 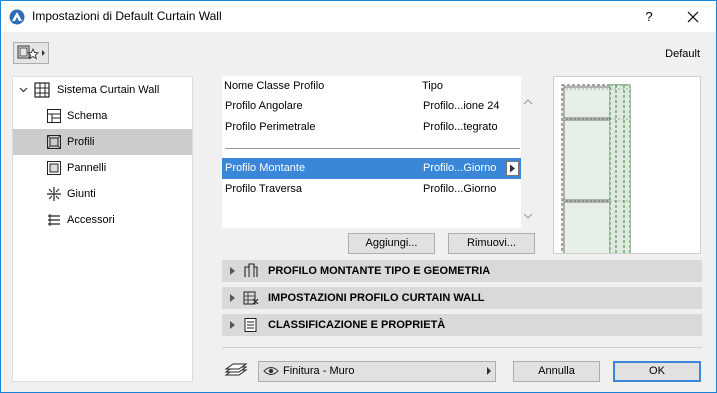 I want to click on footer-divider, so click(x=462, y=347).